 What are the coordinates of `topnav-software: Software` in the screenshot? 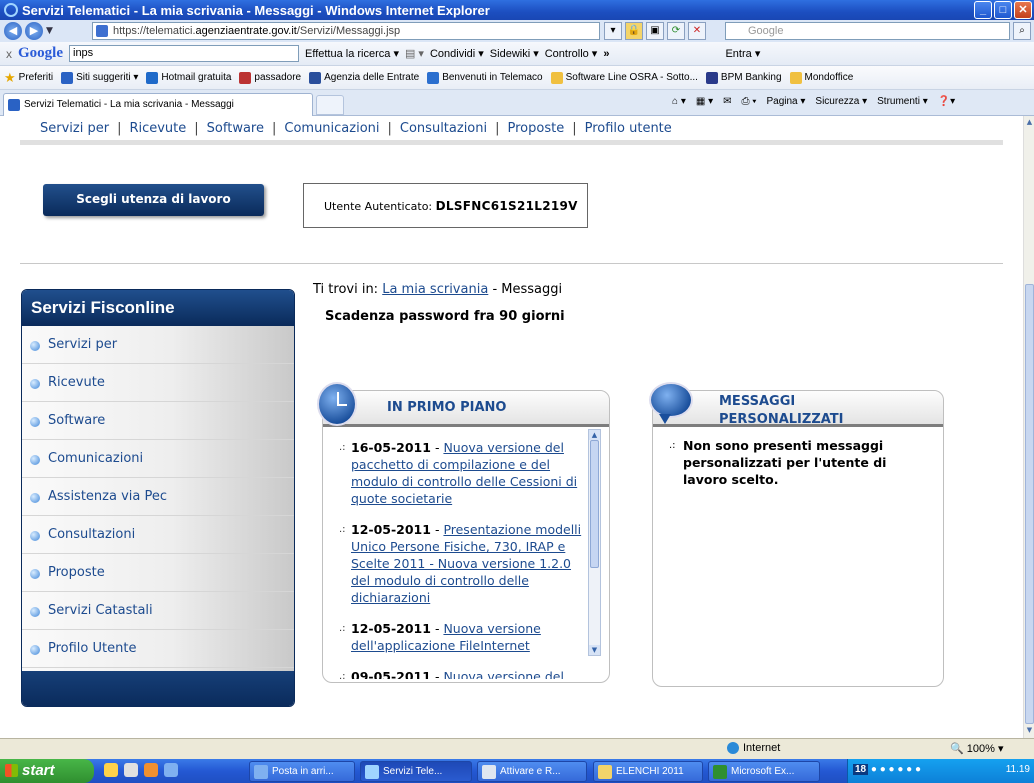 It's located at (235, 128).